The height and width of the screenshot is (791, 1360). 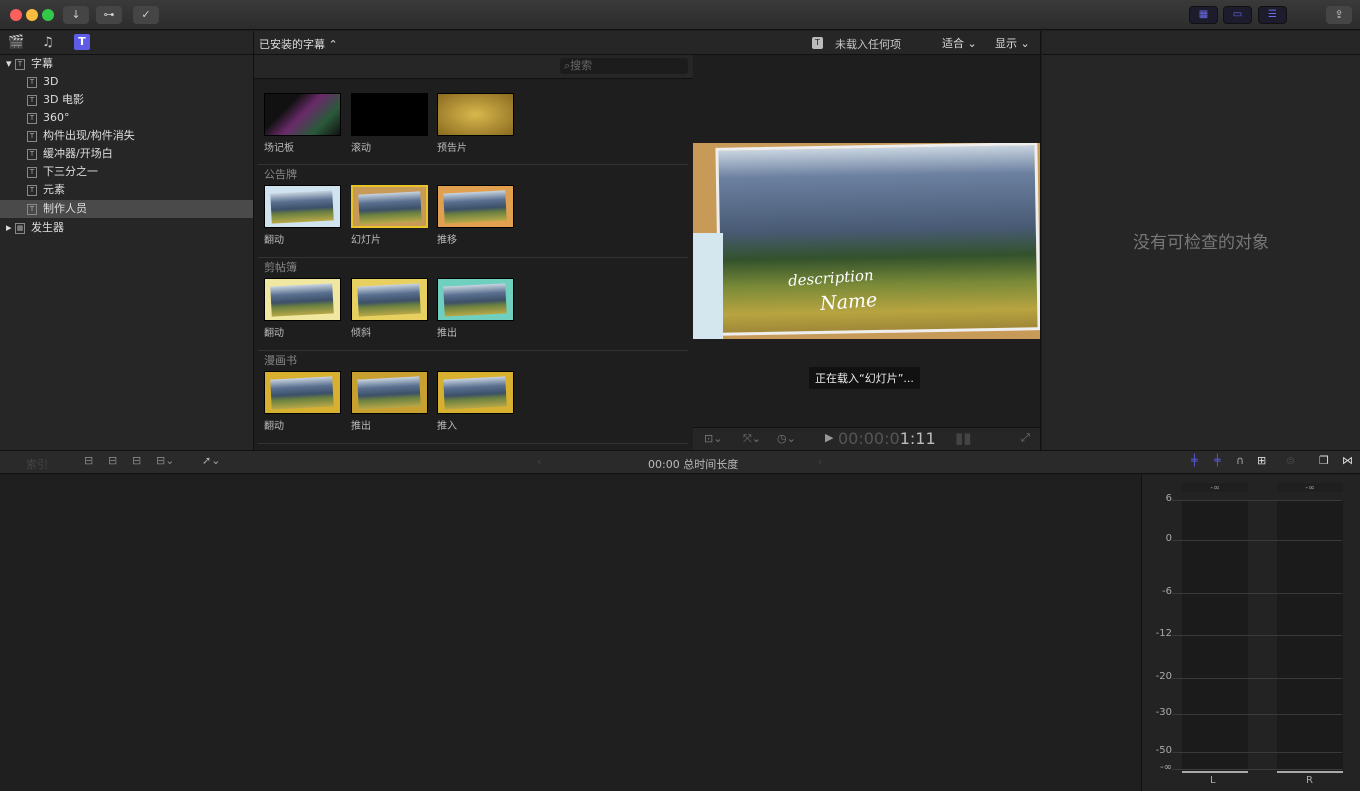 I want to click on timeline-toggle-icon: ▭, so click(x=1237, y=15).